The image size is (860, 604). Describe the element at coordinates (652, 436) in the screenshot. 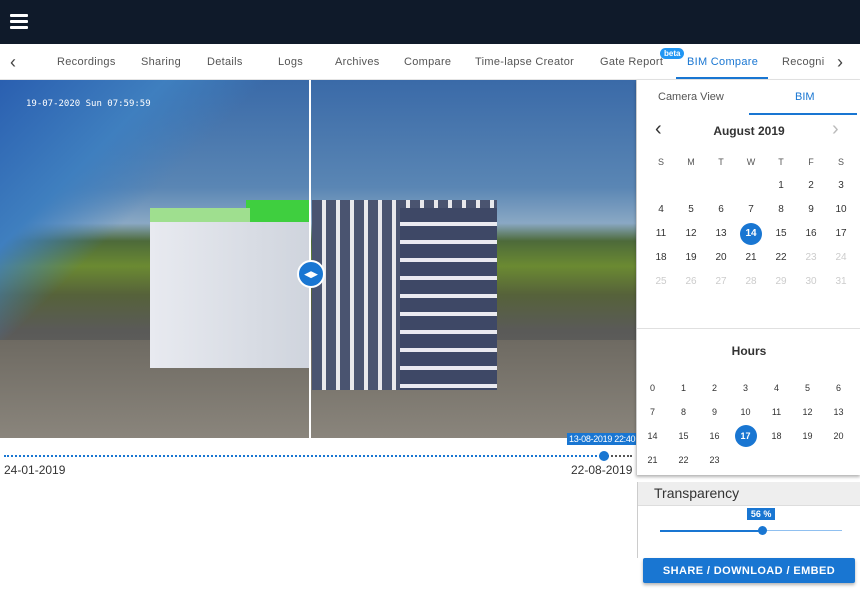

I see `hour-option: 14` at that location.